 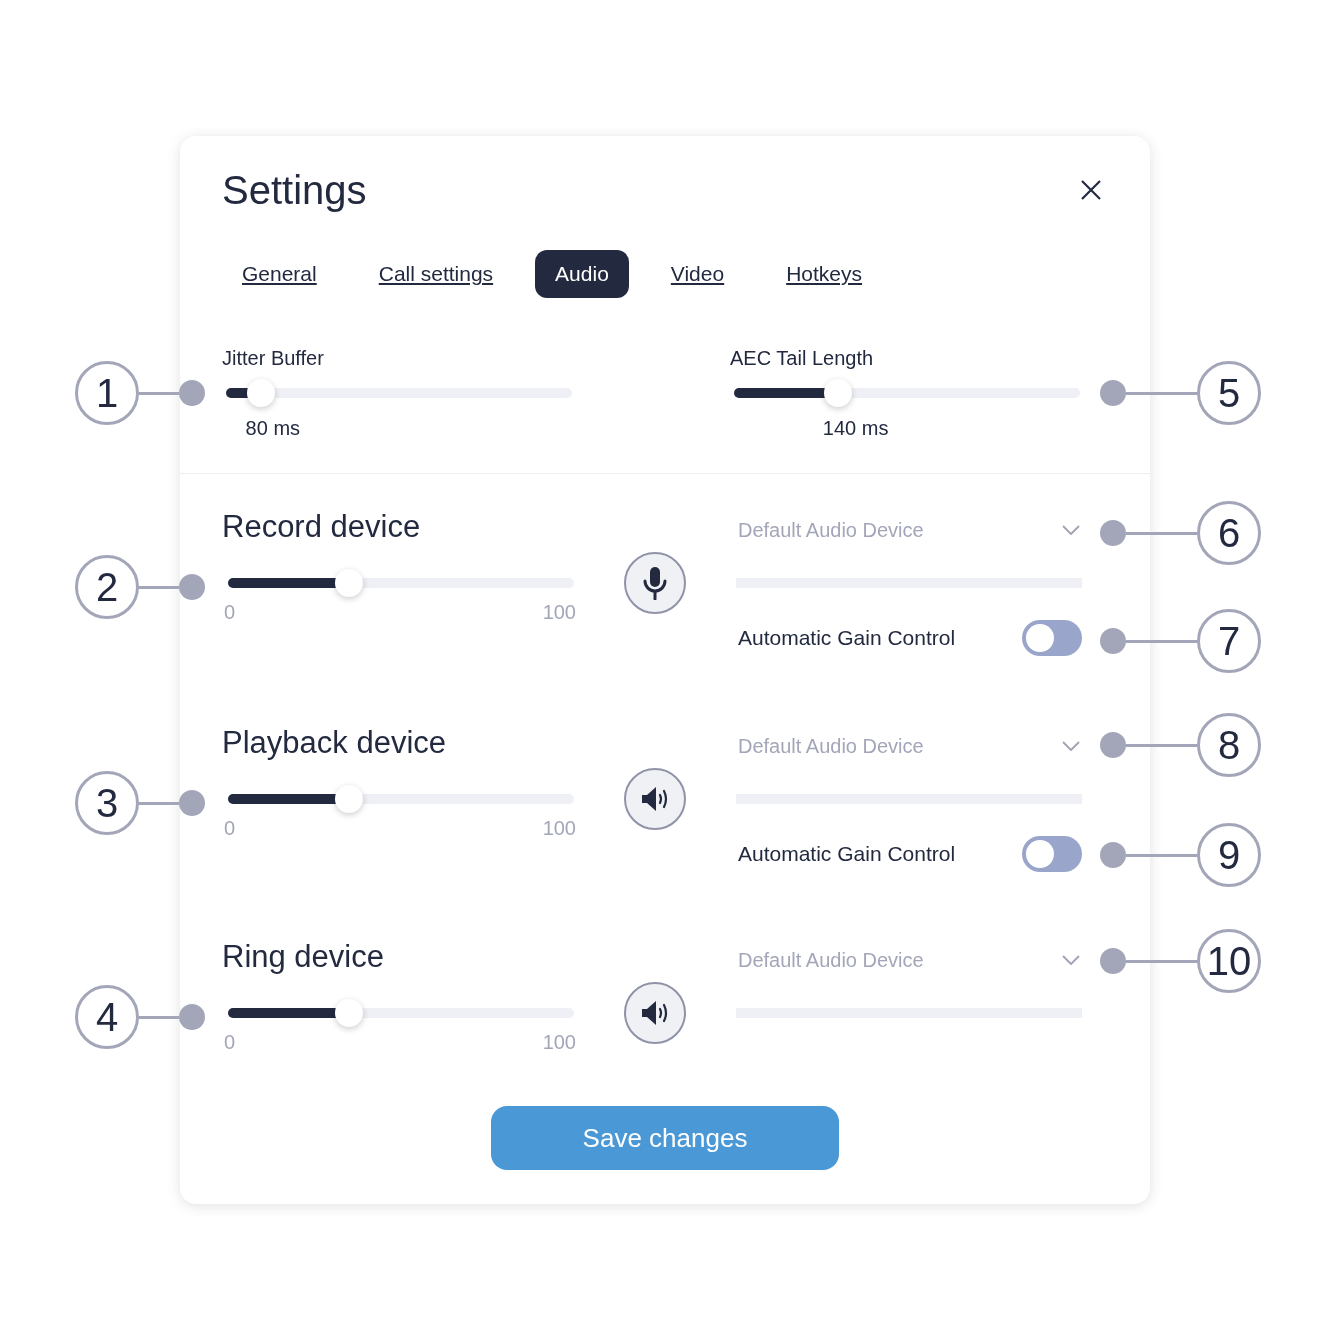 I want to click on callout-number: 7, so click(x=1229, y=641).